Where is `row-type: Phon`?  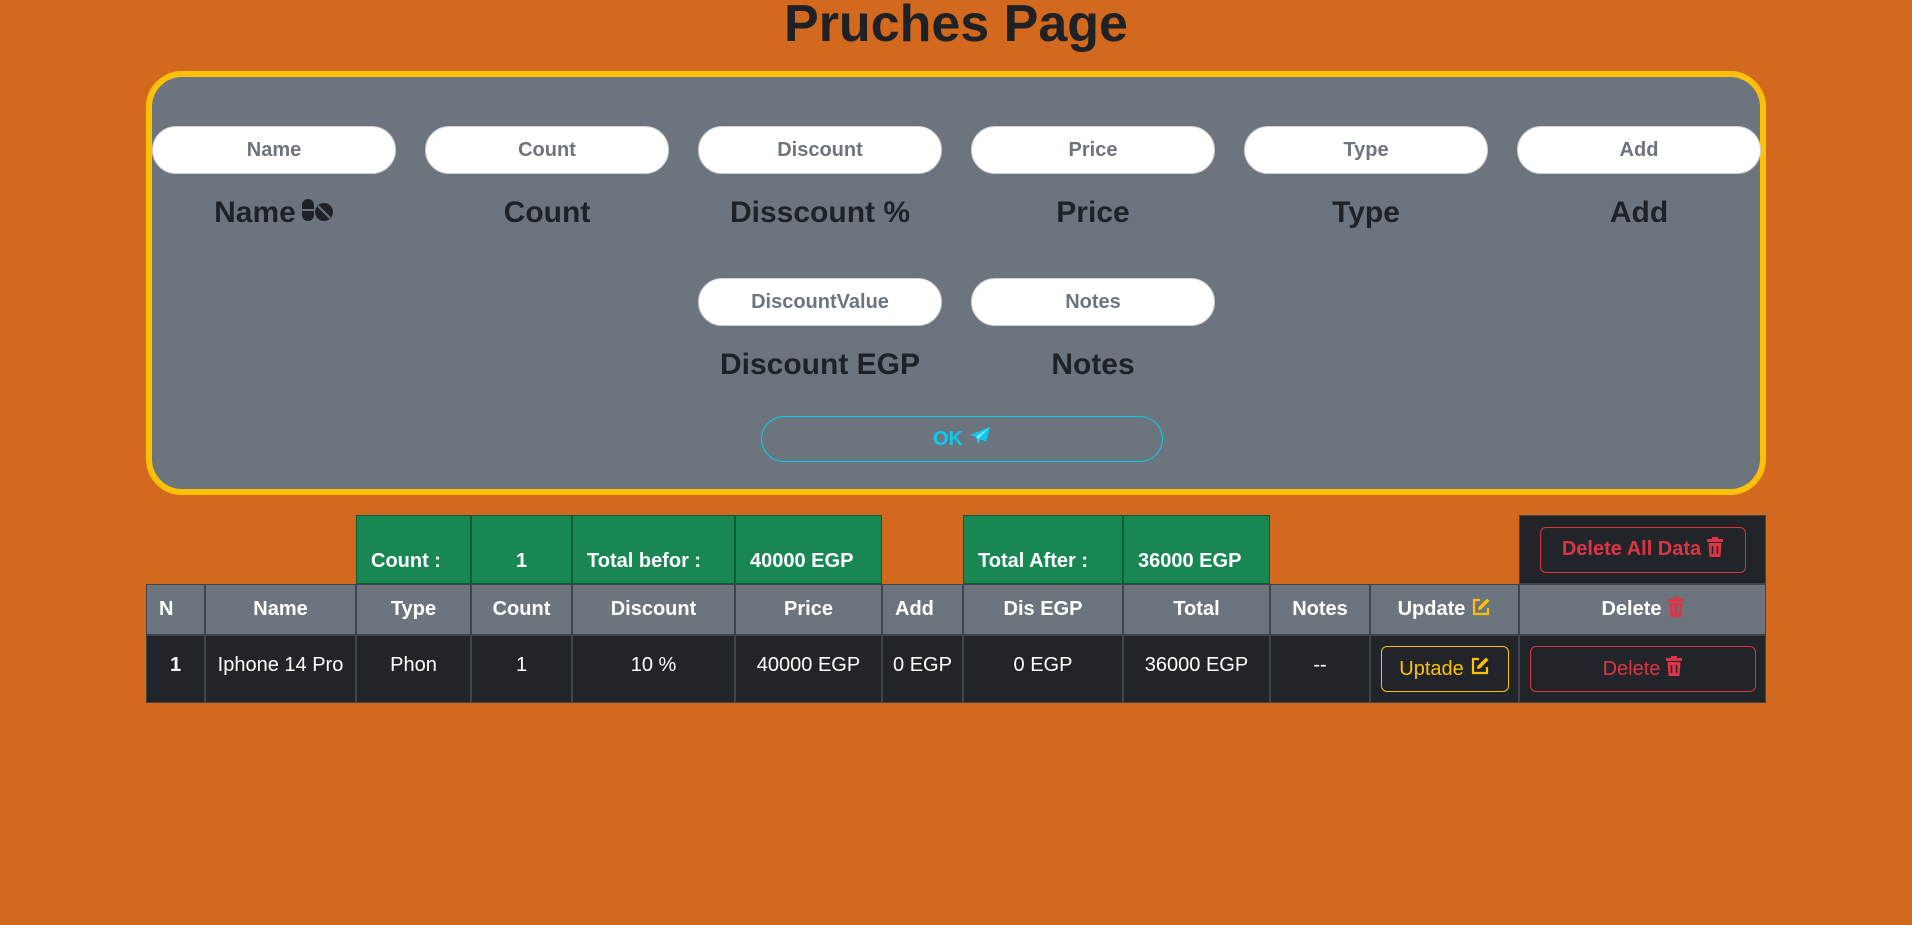 row-type: Phon is located at coordinates (413, 669).